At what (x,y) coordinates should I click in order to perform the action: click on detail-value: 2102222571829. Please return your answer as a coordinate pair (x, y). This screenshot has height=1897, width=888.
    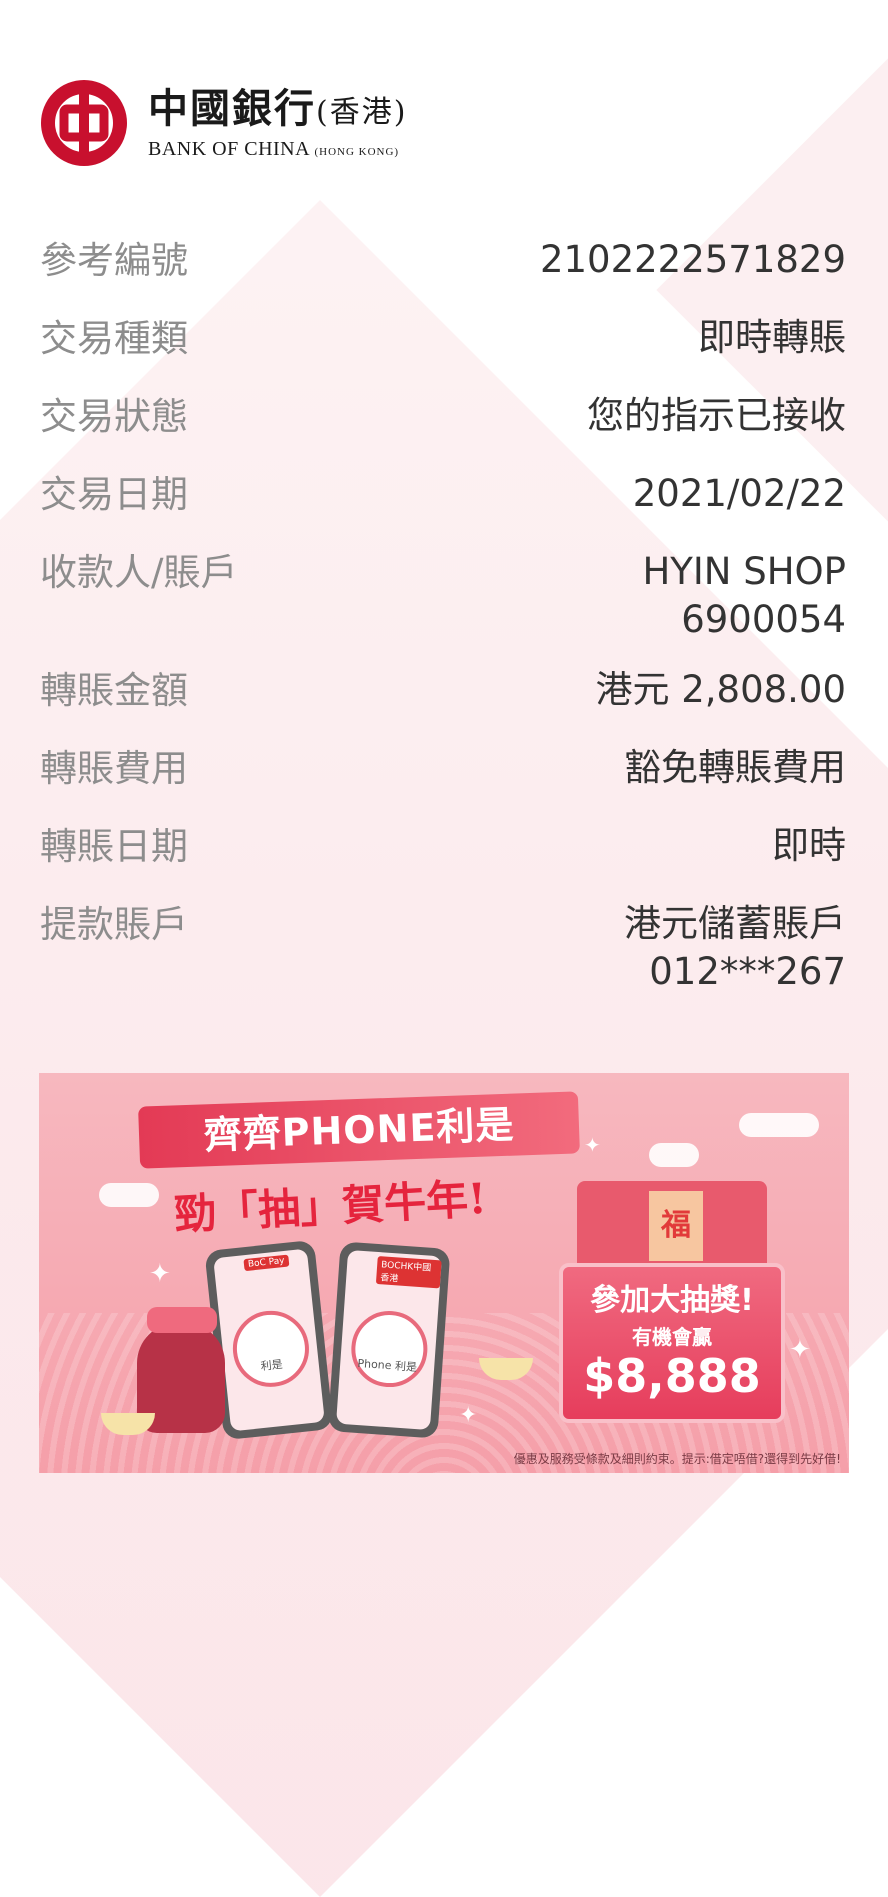
    Looking at the image, I should click on (692, 259).